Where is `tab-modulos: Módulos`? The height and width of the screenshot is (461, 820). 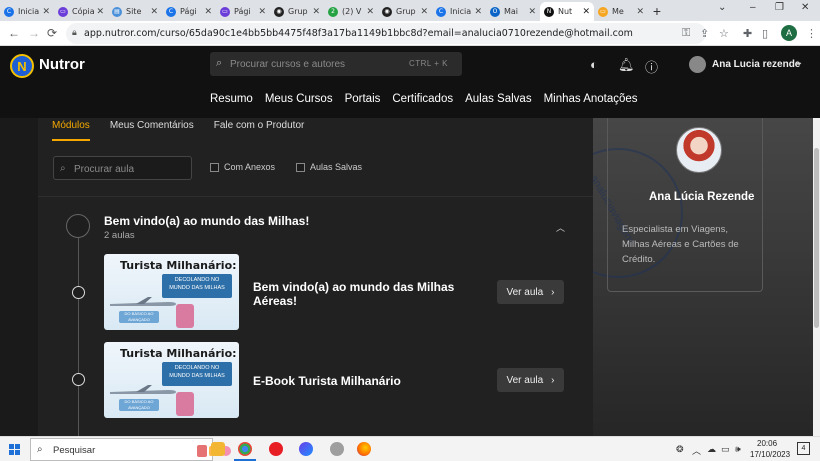
tab-modulos: Módulos is located at coordinates (71, 130).